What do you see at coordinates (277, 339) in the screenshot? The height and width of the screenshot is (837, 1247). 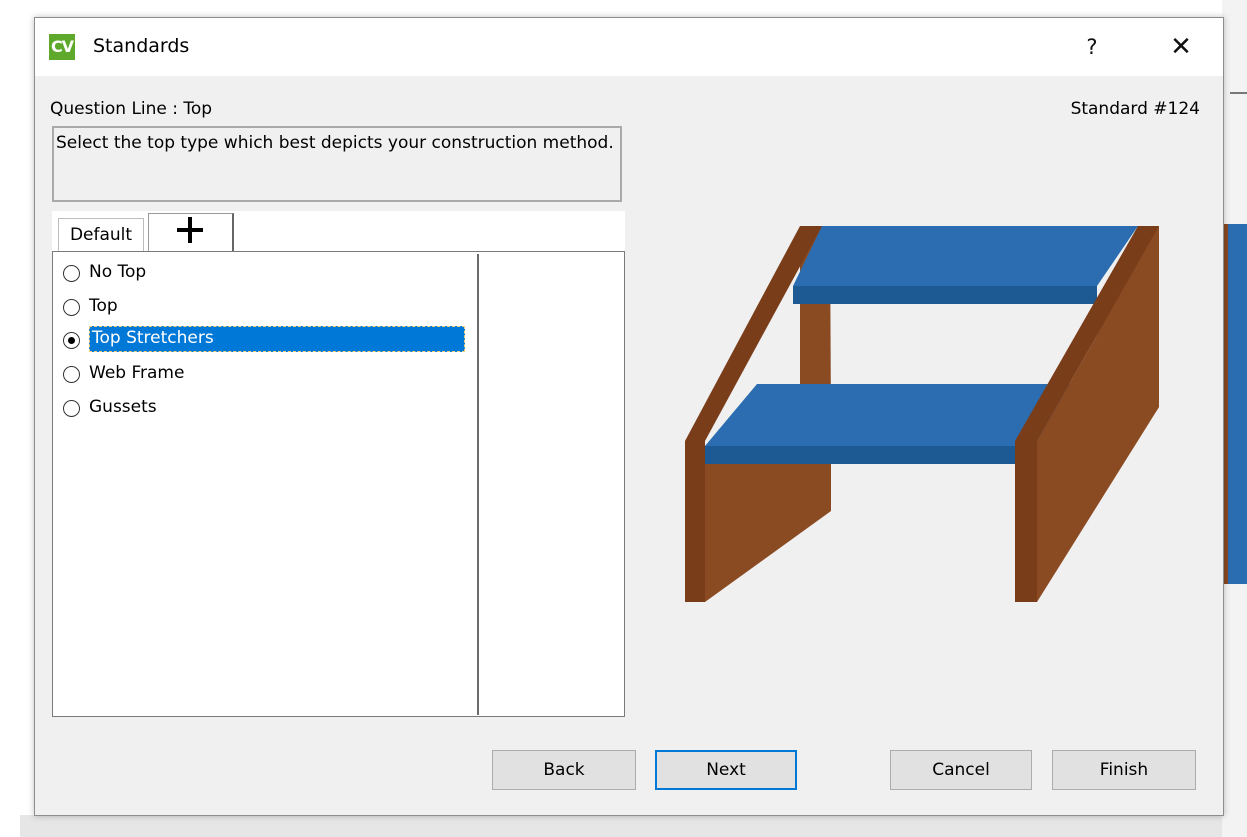 I see `option-label-selected: Top Stretchers` at bounding box center [277, 339].